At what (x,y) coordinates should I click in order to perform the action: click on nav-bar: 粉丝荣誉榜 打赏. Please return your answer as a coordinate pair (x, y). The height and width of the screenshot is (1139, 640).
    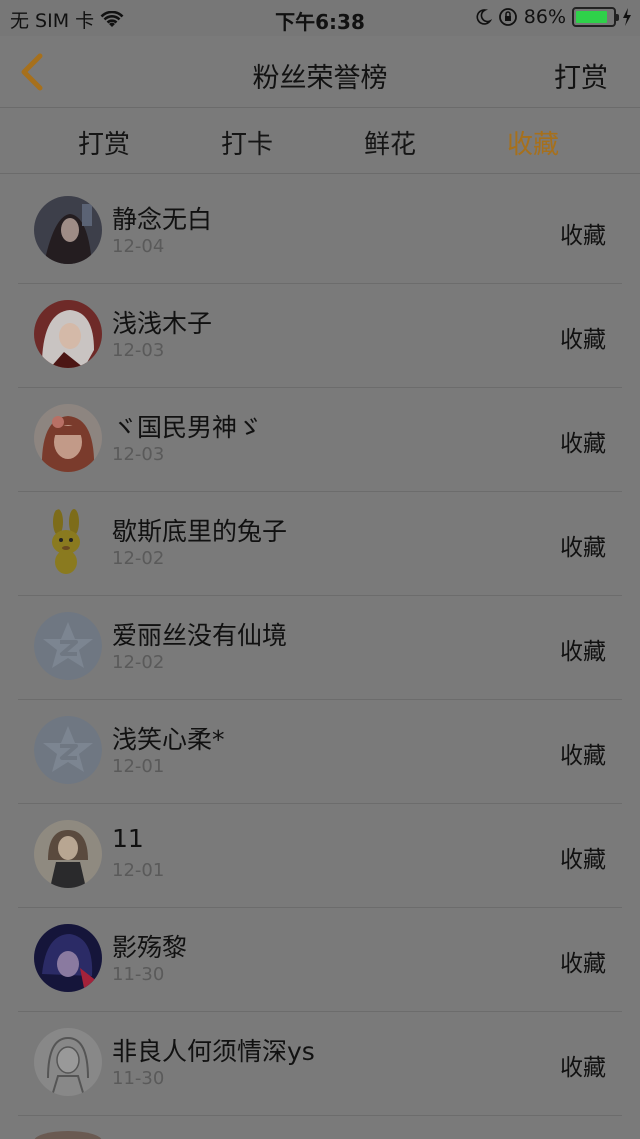
    Looking at the image, I should click on (320, 72).